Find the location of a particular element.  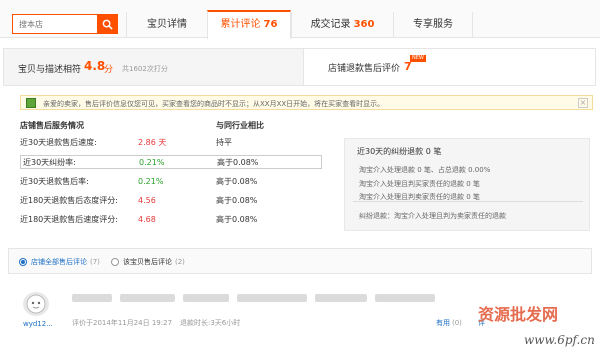

tab-label: 成交记录 is located at coordinates (330, 24).